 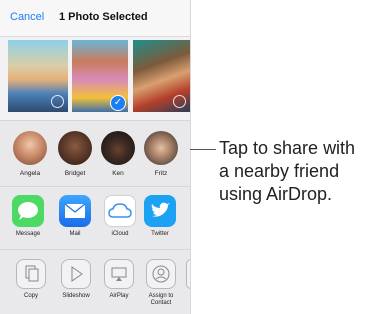 I want to click on callout-line-1: Tap to share with, so click(x=287, y=148).